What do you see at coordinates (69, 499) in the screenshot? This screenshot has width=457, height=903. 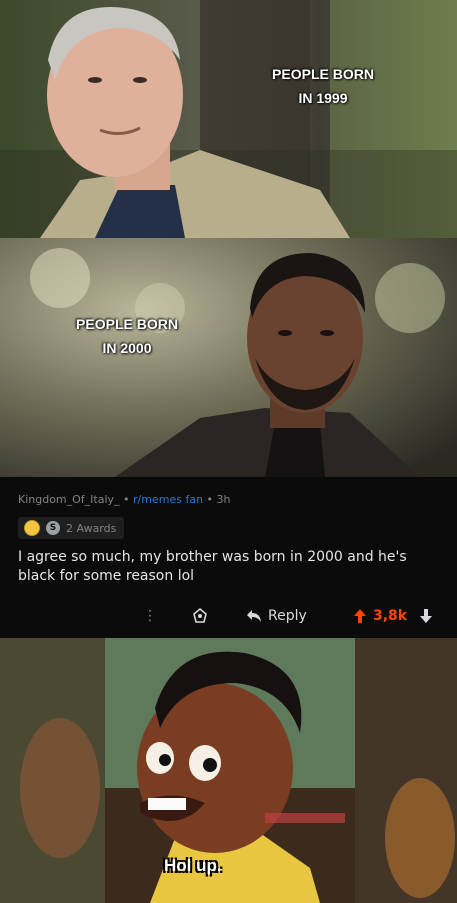 I see `comment-username: Kingdom_Of_Italy_` at bounding box center [69, 499].